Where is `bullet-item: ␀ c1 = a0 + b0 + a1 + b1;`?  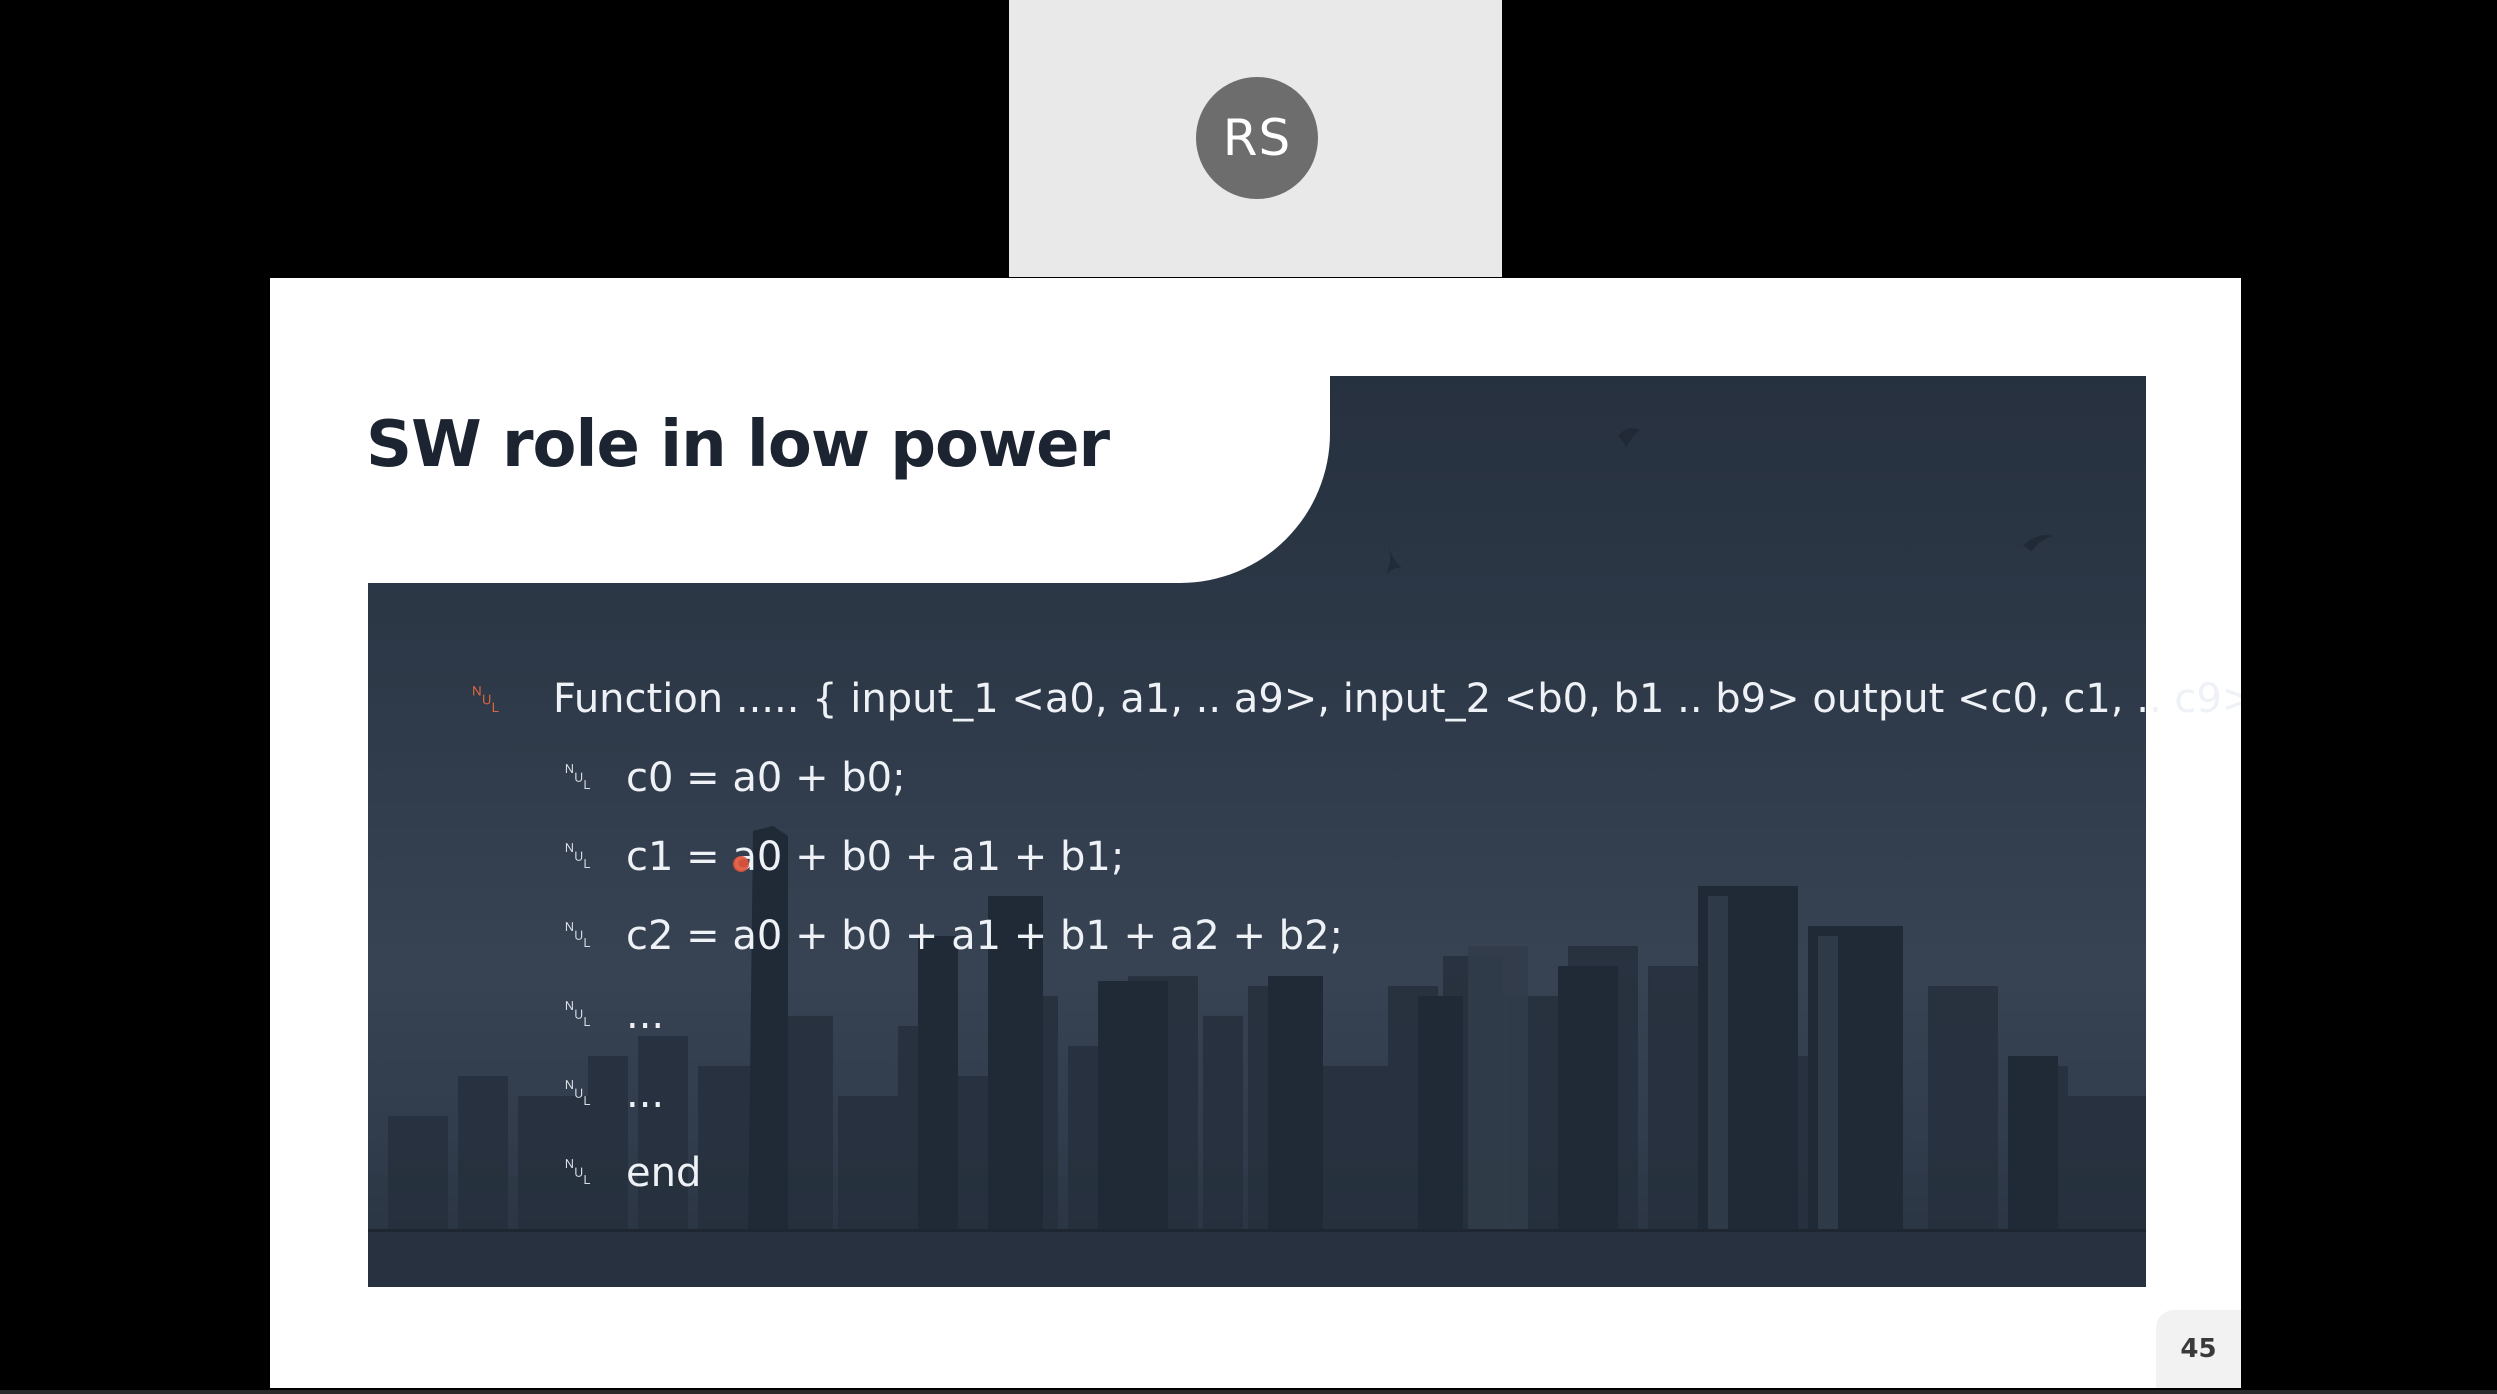 bullet-item: ␀ c1 = a0 + b0 + a1 + b1; is located at coordinates (841, 857).